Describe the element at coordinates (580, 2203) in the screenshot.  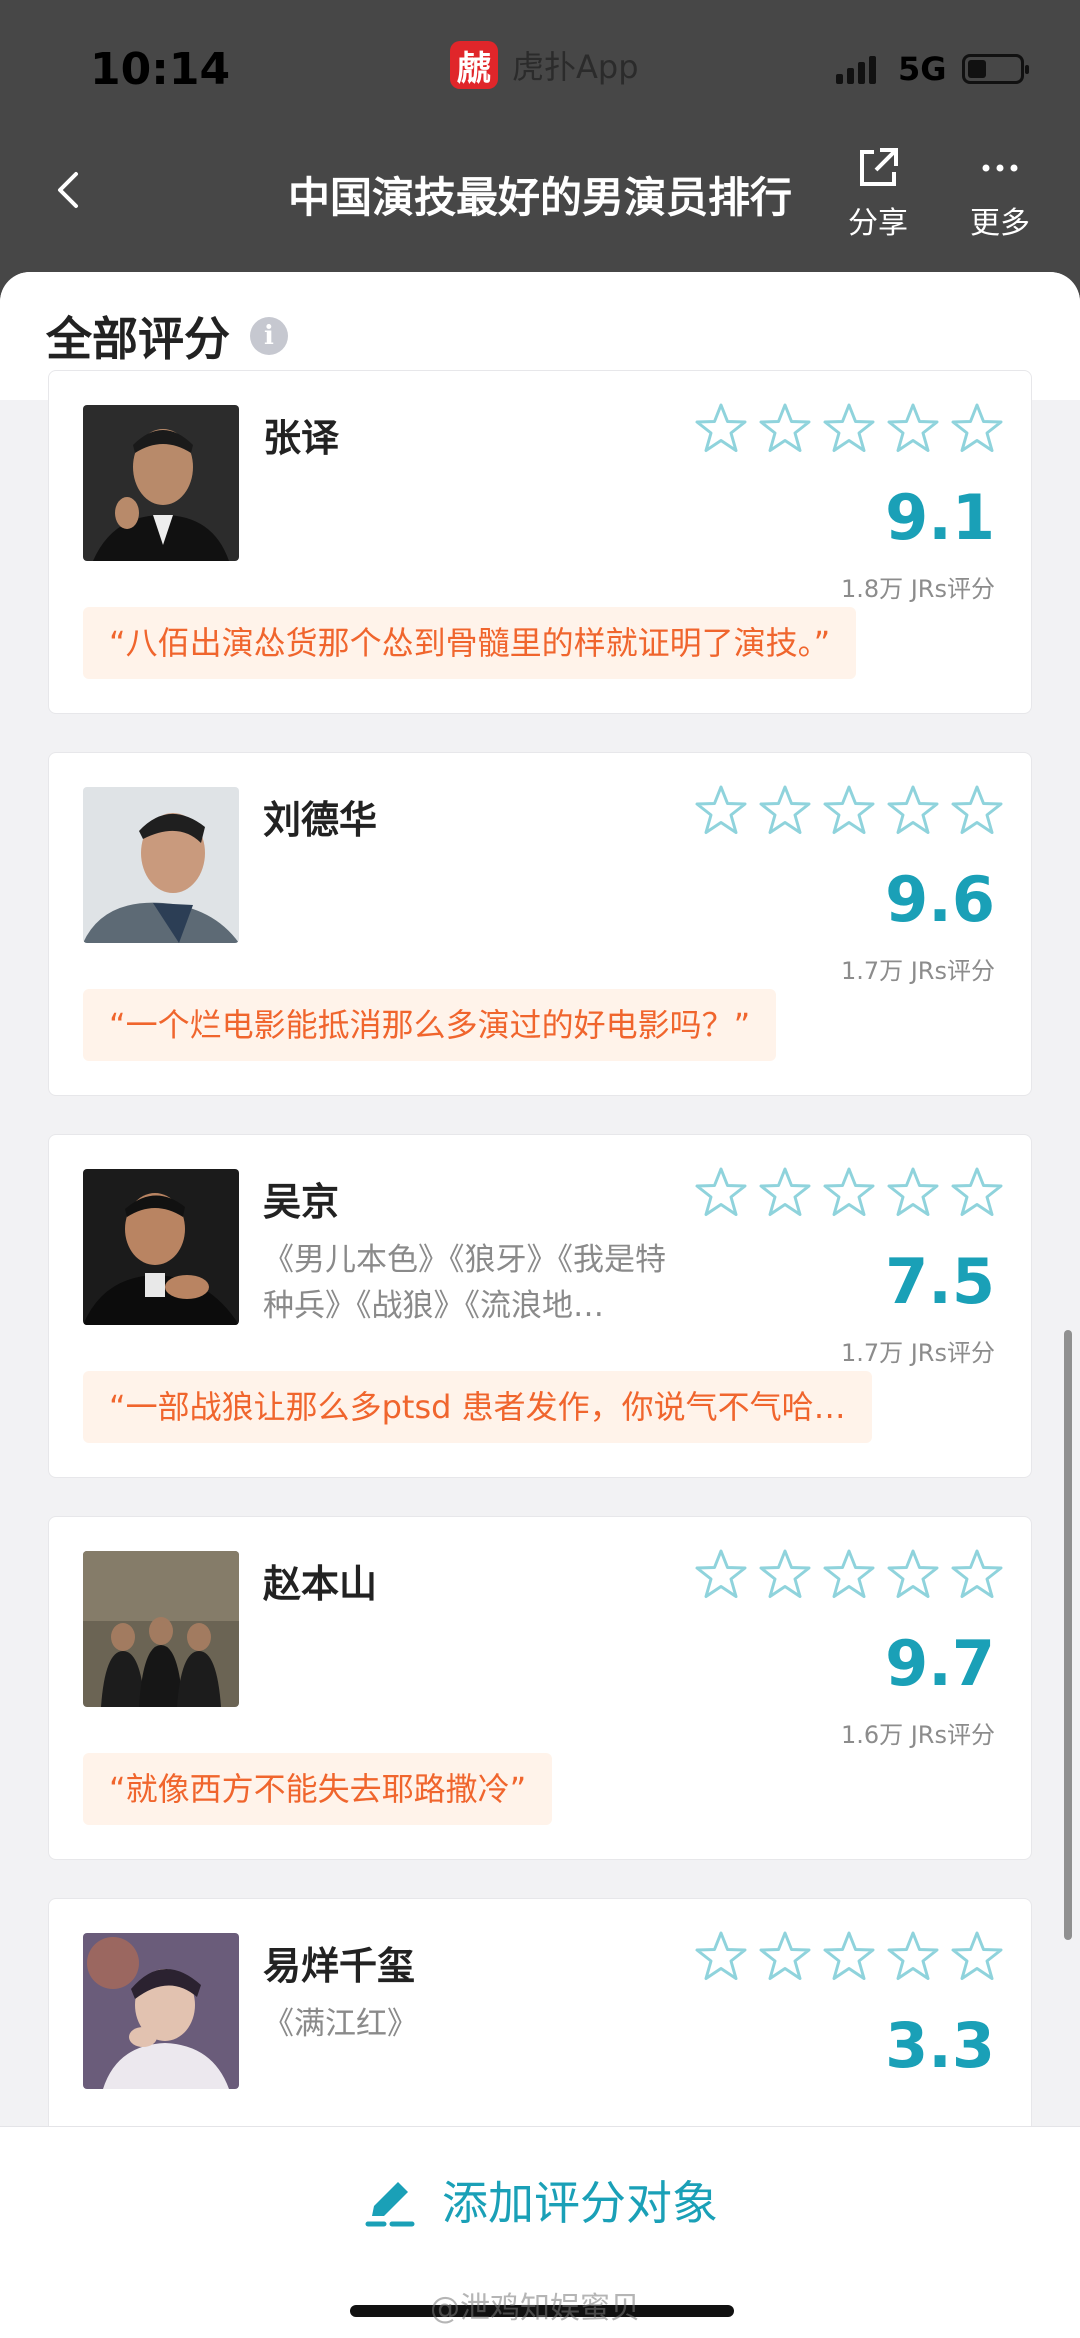
I see `add-rating-target-label: 添加评分对象` at that location.